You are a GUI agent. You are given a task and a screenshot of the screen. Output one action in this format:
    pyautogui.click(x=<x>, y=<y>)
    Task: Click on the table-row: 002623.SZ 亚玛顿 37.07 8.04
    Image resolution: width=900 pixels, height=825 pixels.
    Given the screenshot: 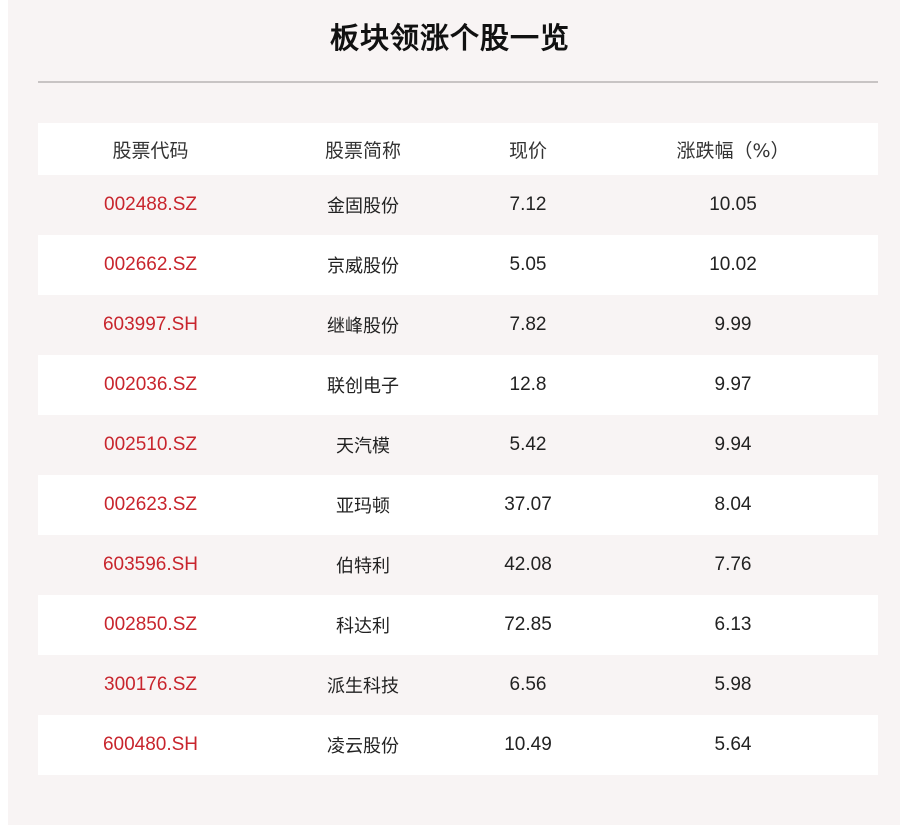 What is the action you would take?
    pyautogui.click(x=458, y=505)
    